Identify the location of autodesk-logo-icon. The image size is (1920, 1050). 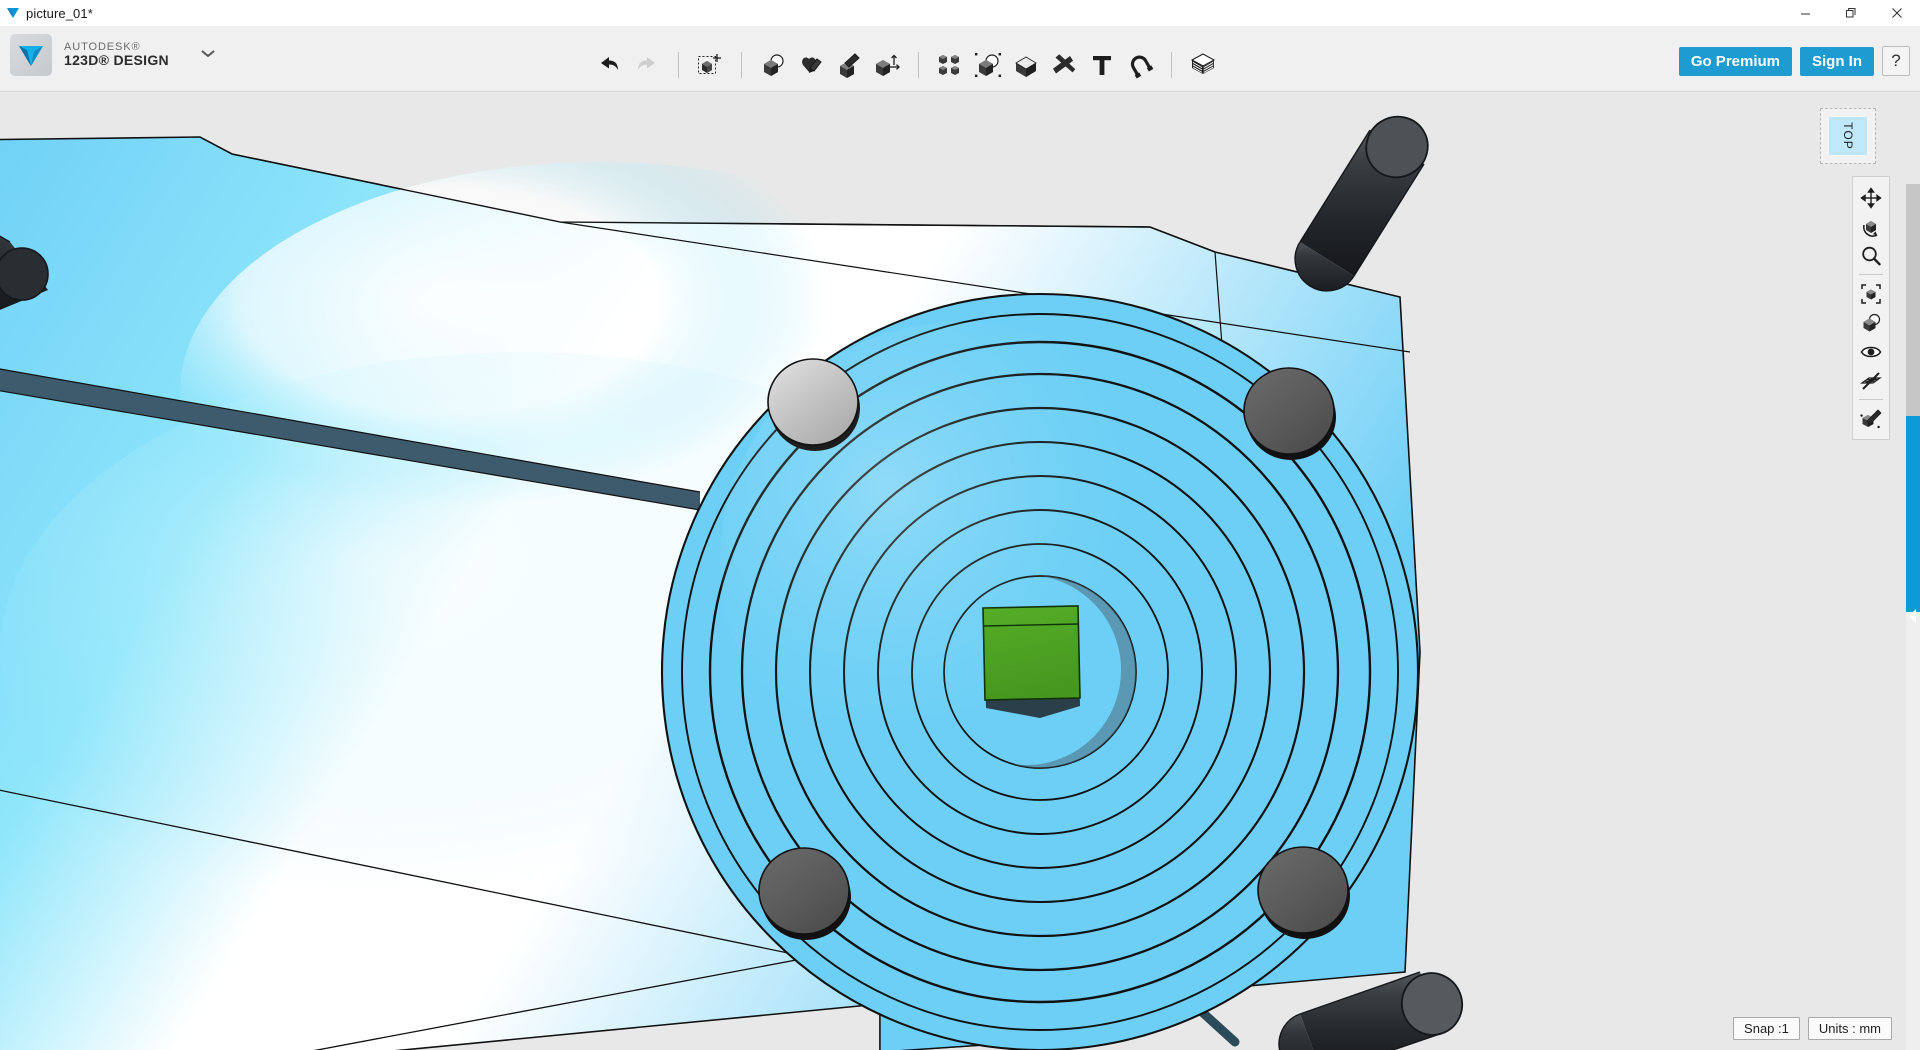
(13, 13).